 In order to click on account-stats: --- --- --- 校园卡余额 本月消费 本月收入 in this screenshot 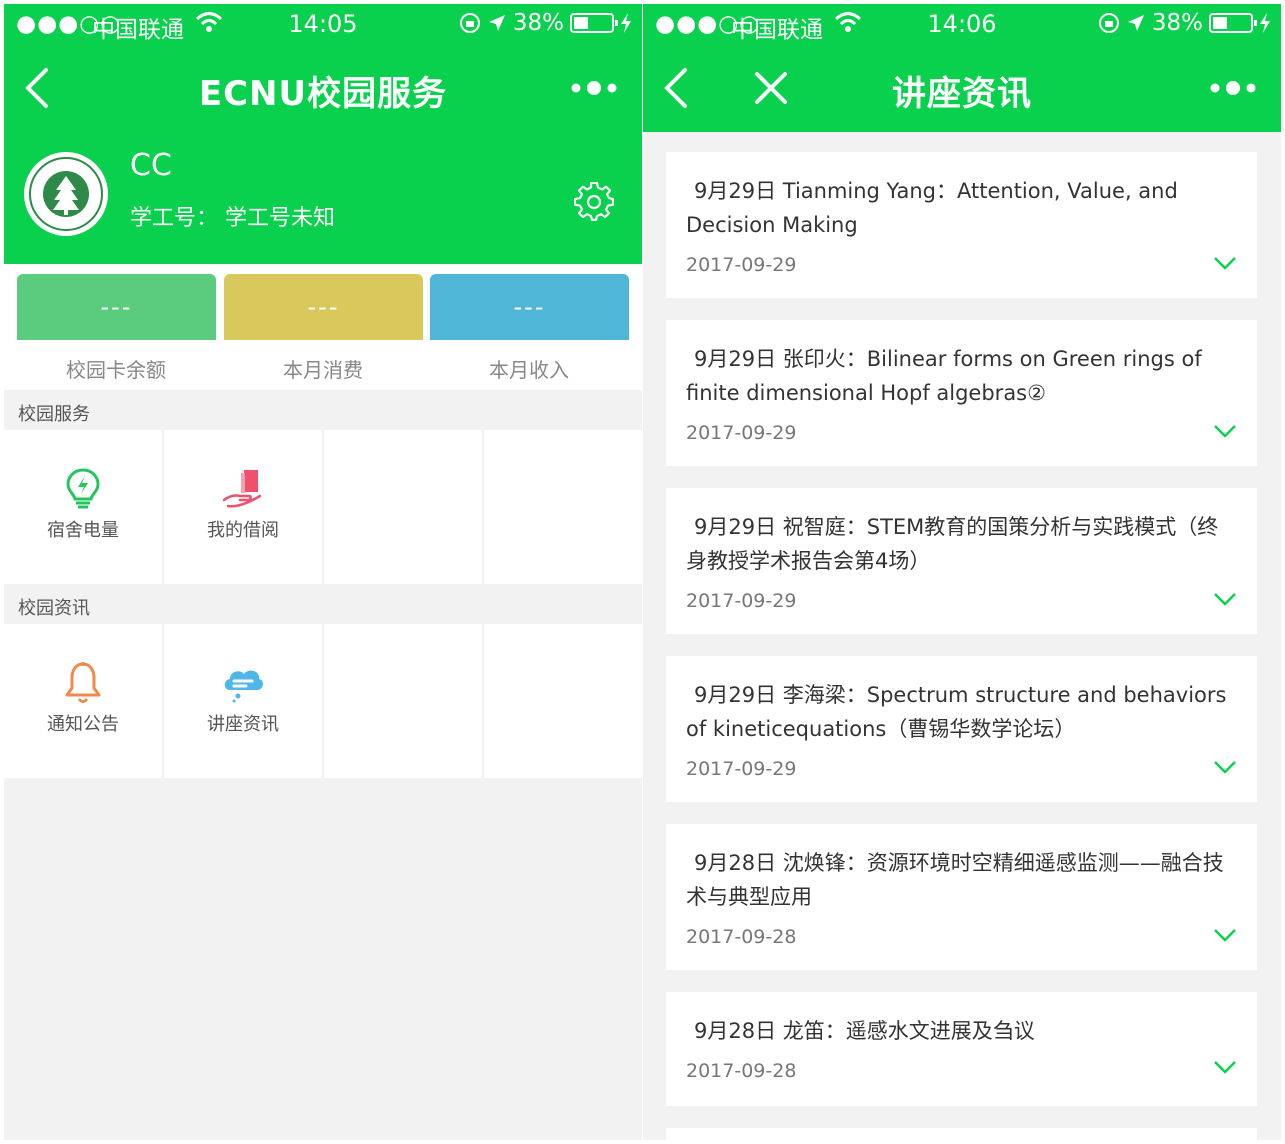, I will do `click(323, 327)`.